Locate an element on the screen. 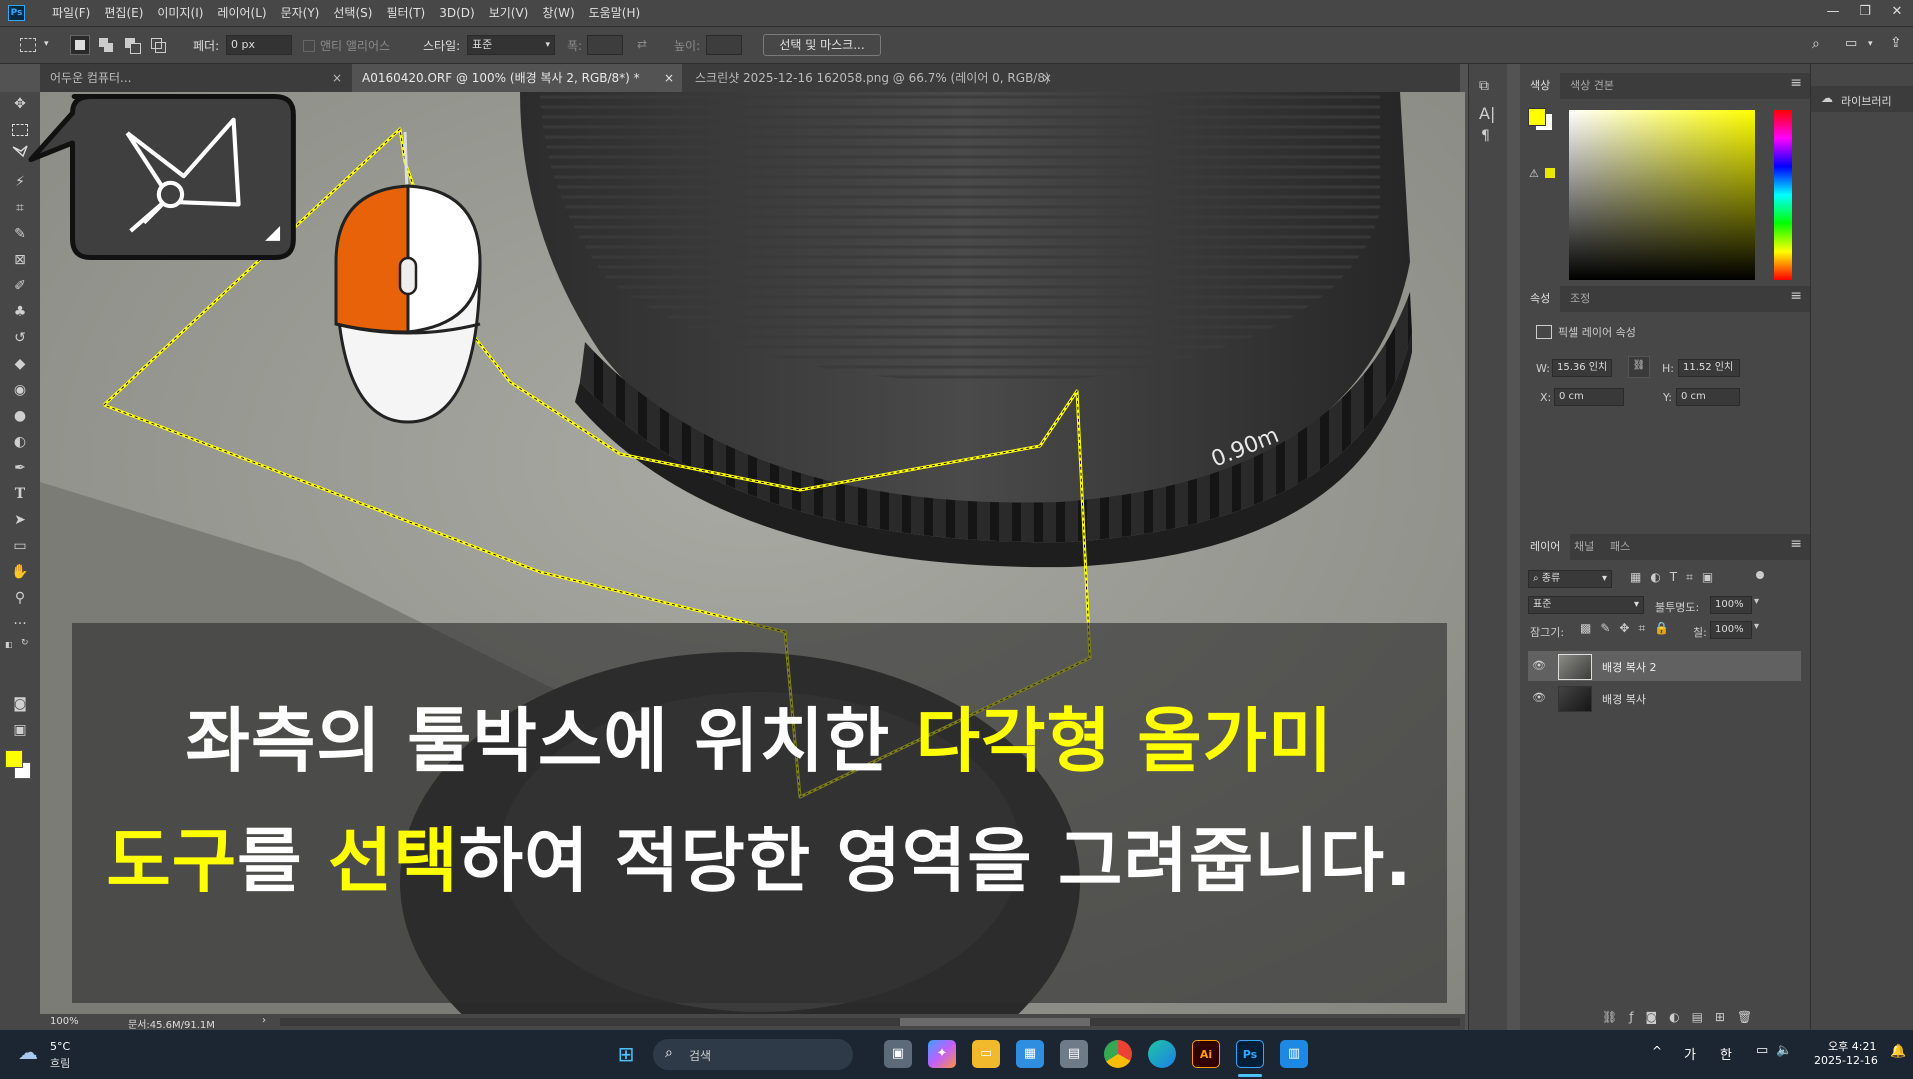 Image resolution: width=1913 pixels, height=1079 pixels. dodge-tool-icon: ◐ is located at coordinates (20, 442).